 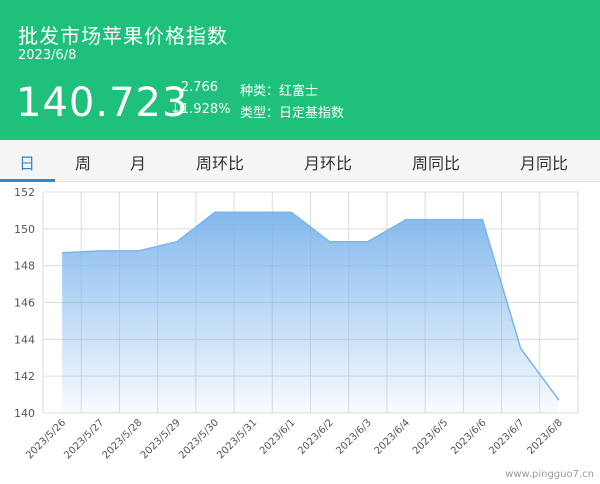 I want to click on x-tick-label: 2023/5/28, so click(x=123, y=439).